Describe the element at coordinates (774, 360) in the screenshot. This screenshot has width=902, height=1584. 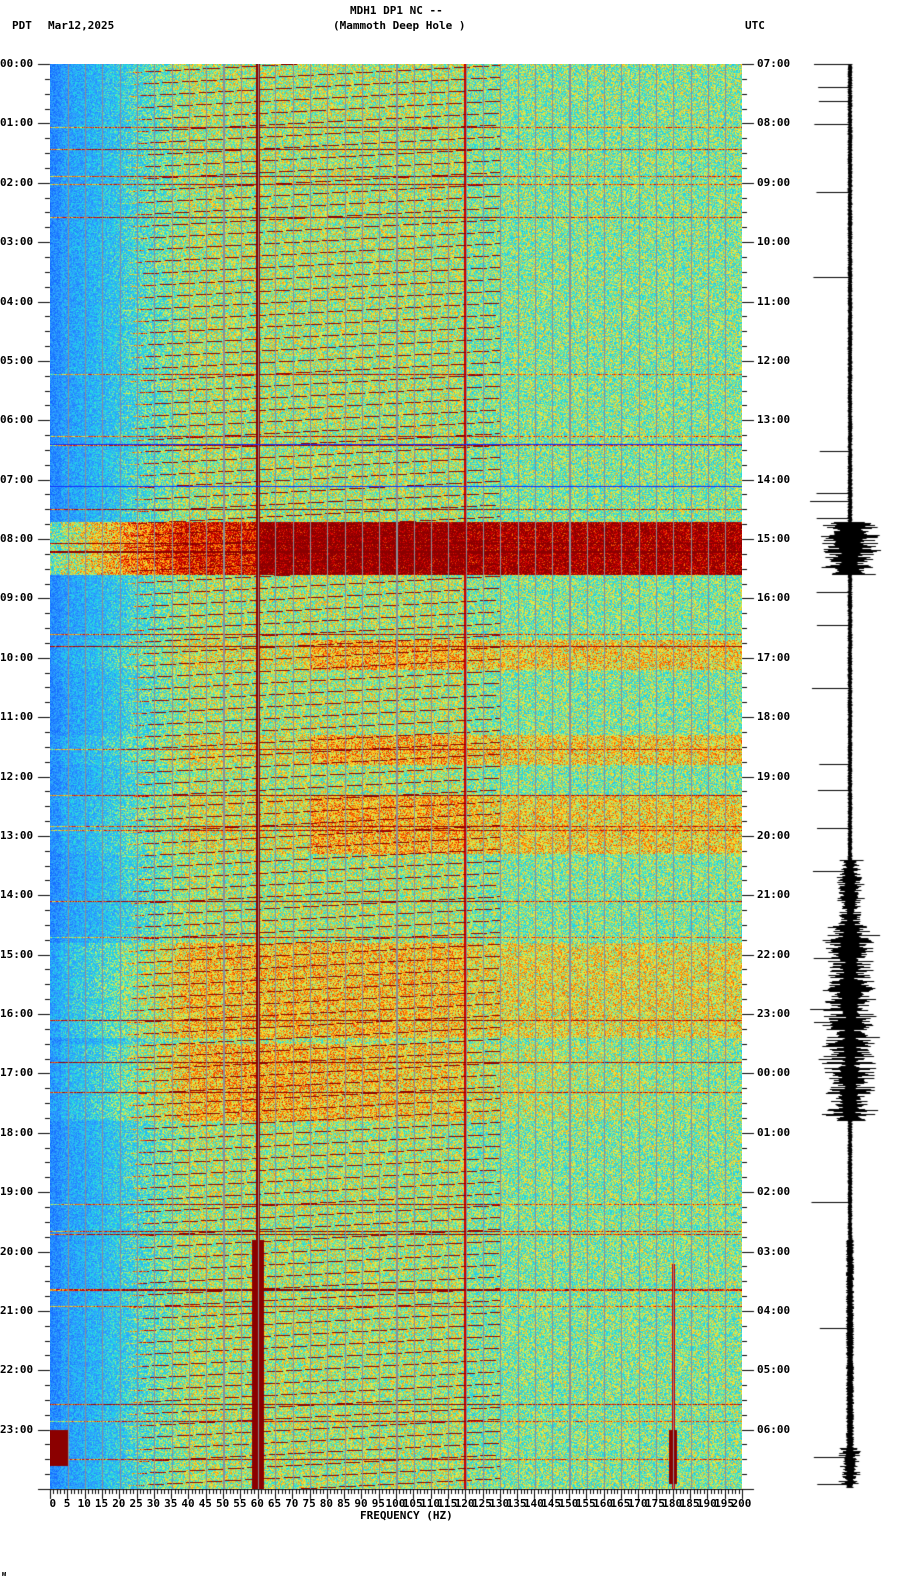
I see `y-tick-label-right: 12:00` at that location.